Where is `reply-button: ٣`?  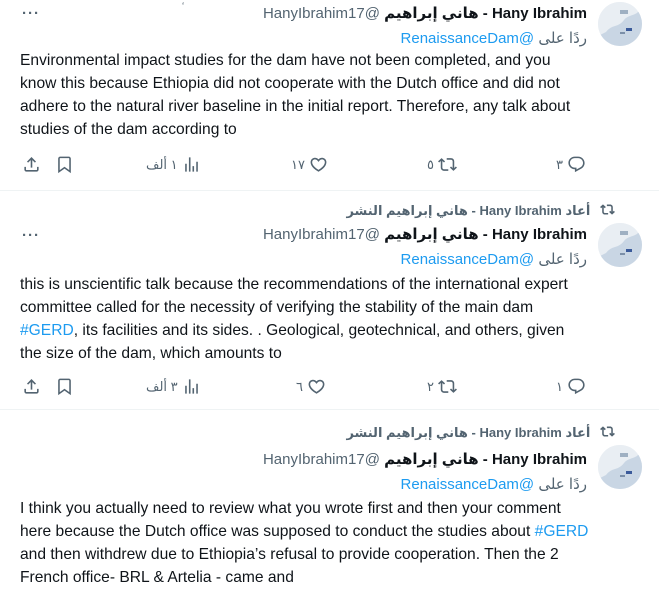
reply-button: ٣ is located at coordinates (571, 164).